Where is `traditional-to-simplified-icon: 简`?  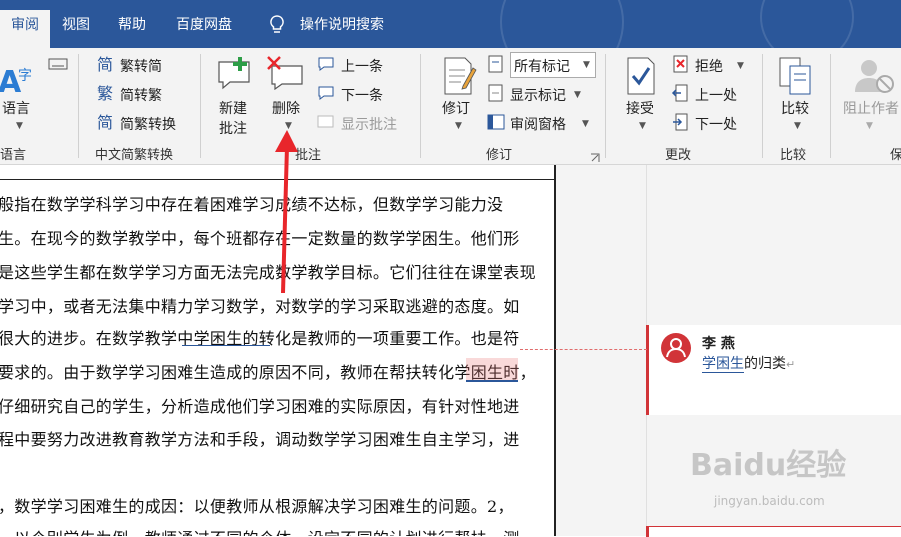 traditional-to-simplified-icon: 简 is located at coordinates (106, 66).